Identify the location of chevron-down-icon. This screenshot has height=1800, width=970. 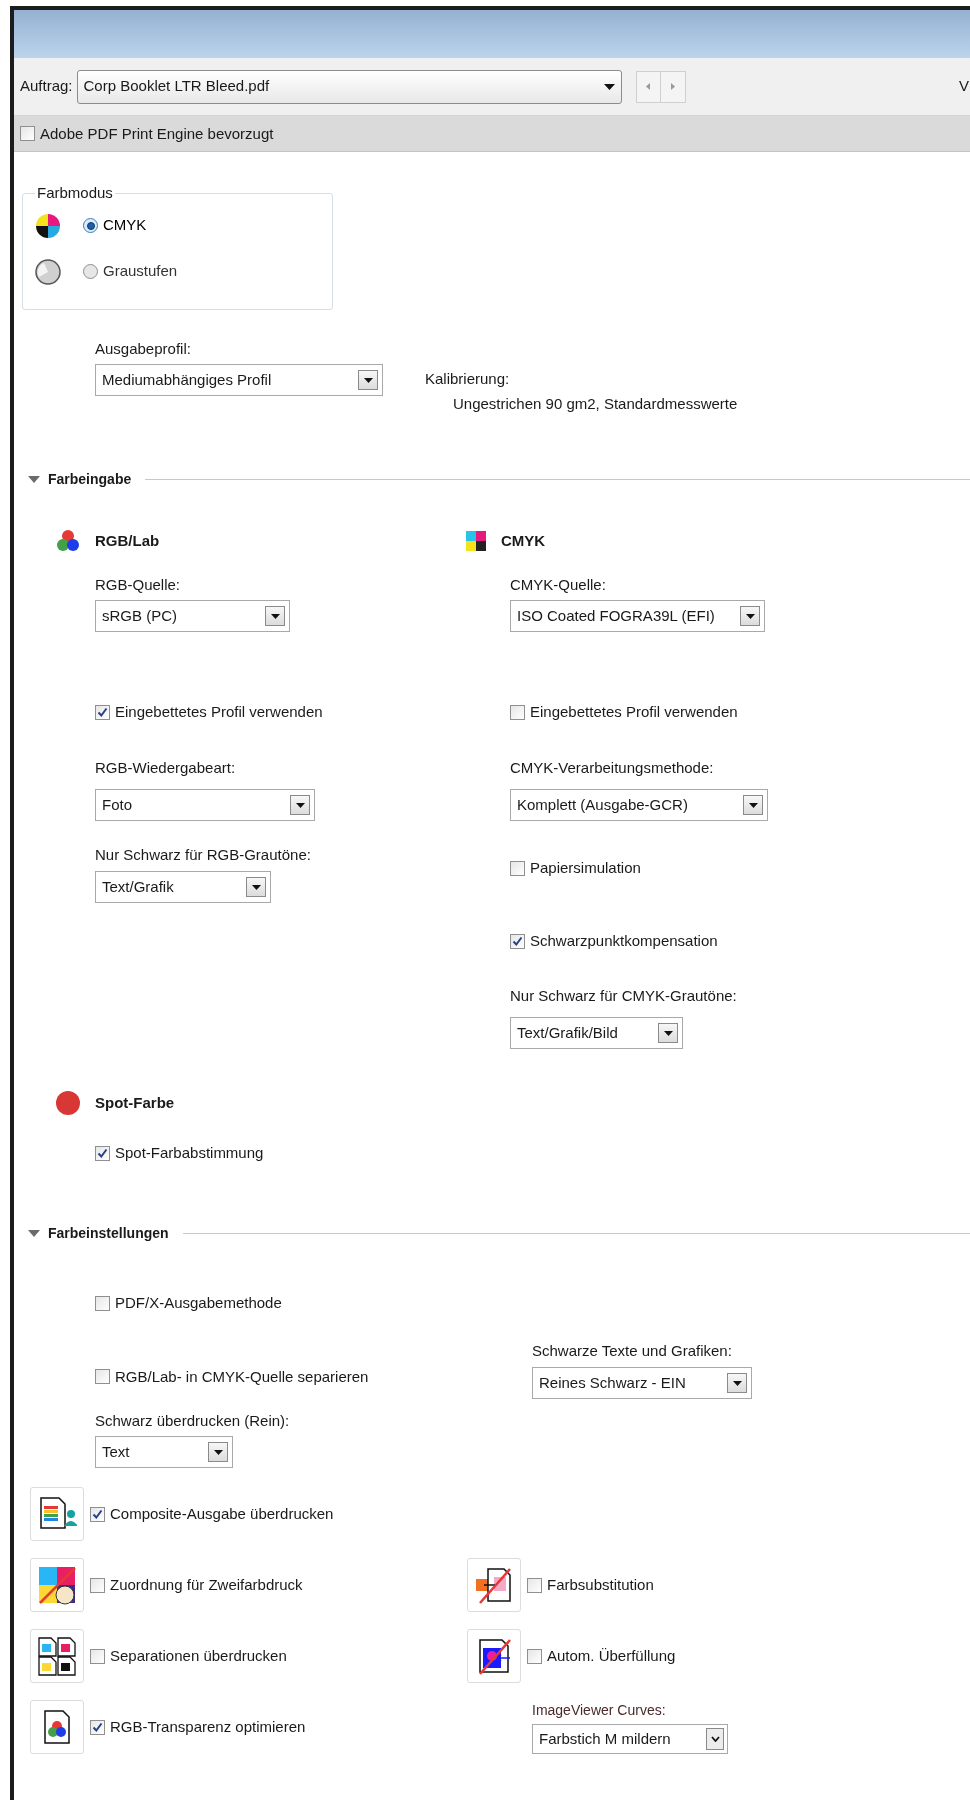
(715, 1739).